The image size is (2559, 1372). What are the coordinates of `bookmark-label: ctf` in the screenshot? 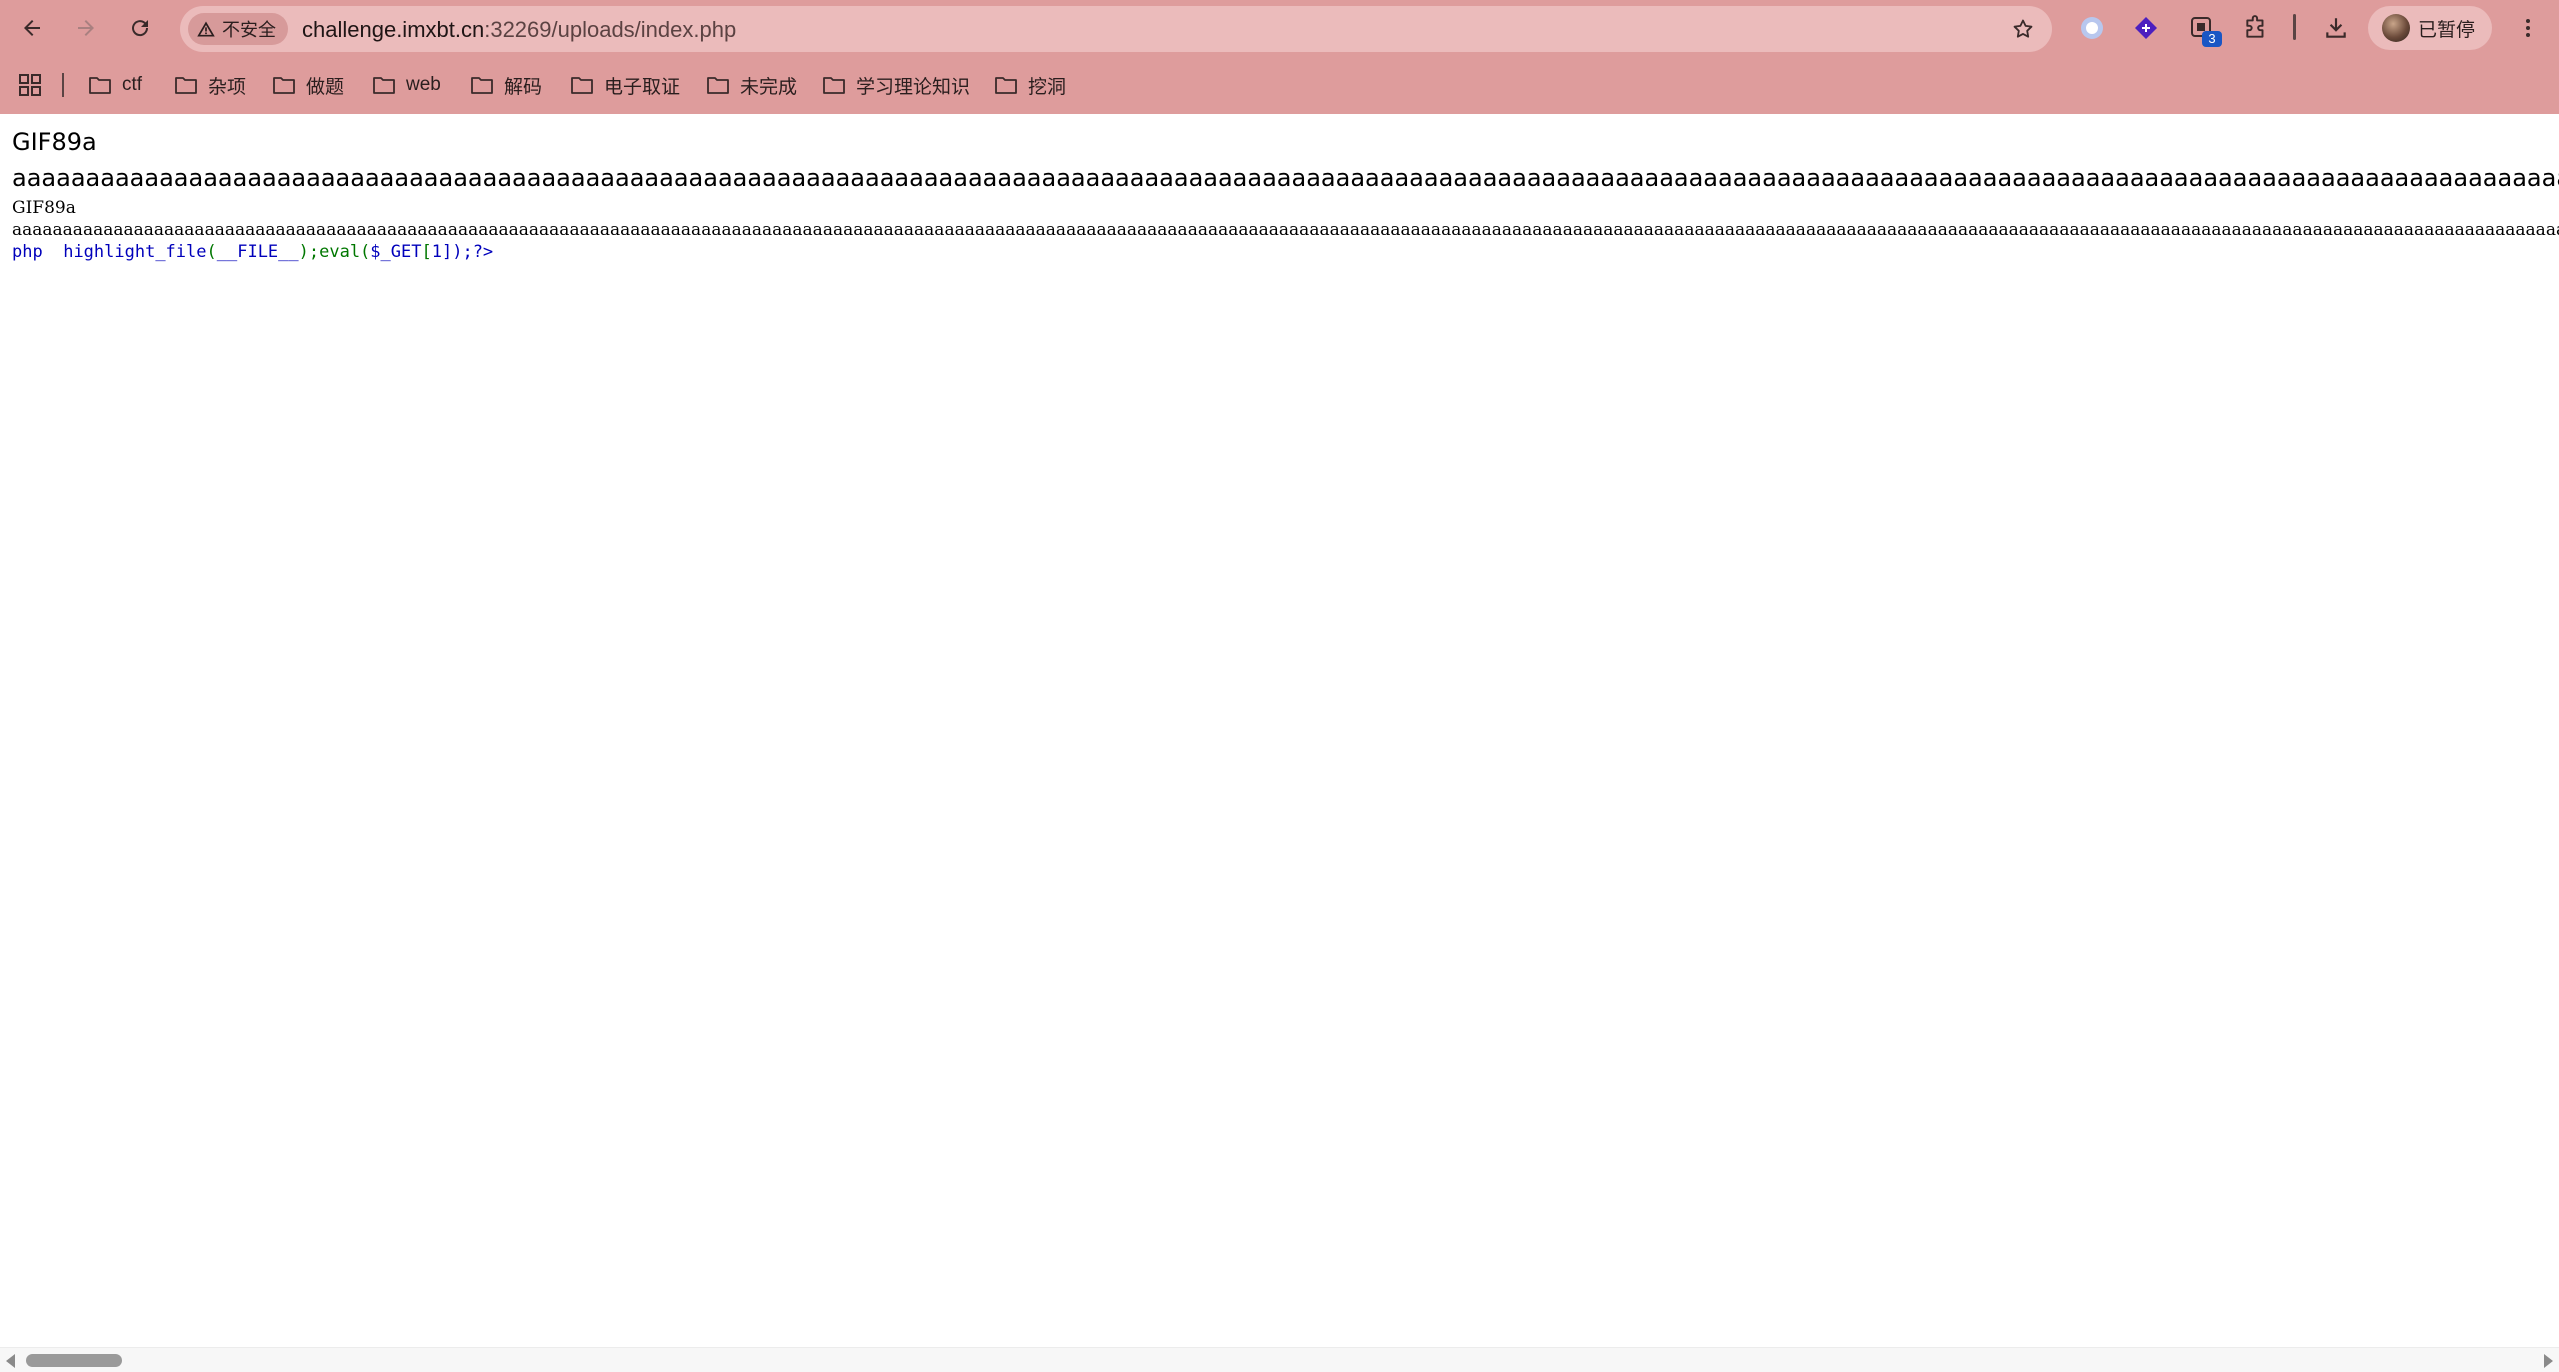 It's located at (132, 84).